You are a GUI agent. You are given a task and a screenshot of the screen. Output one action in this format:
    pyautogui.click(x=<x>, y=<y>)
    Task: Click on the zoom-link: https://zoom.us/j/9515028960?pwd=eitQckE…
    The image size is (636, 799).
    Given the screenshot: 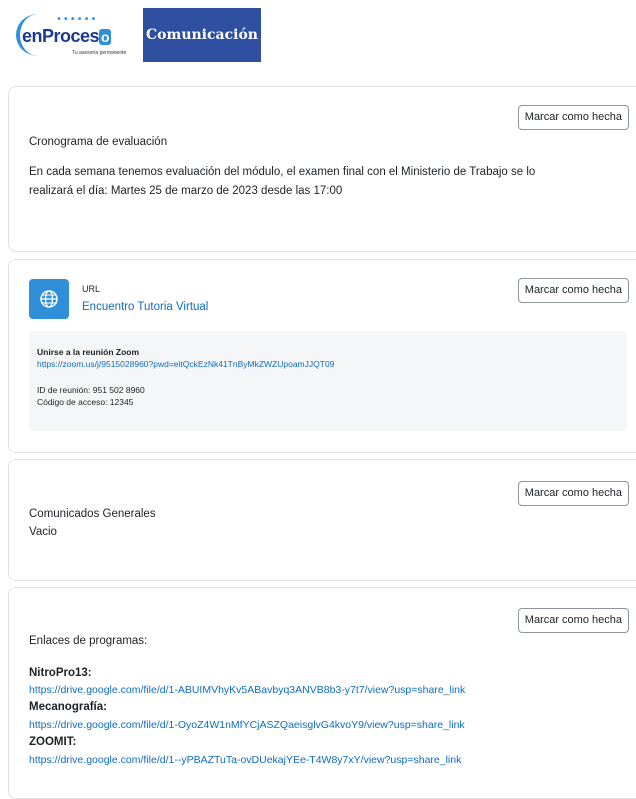 What is the action you would take?
    pyautogui.click(x=185, y=364)
    